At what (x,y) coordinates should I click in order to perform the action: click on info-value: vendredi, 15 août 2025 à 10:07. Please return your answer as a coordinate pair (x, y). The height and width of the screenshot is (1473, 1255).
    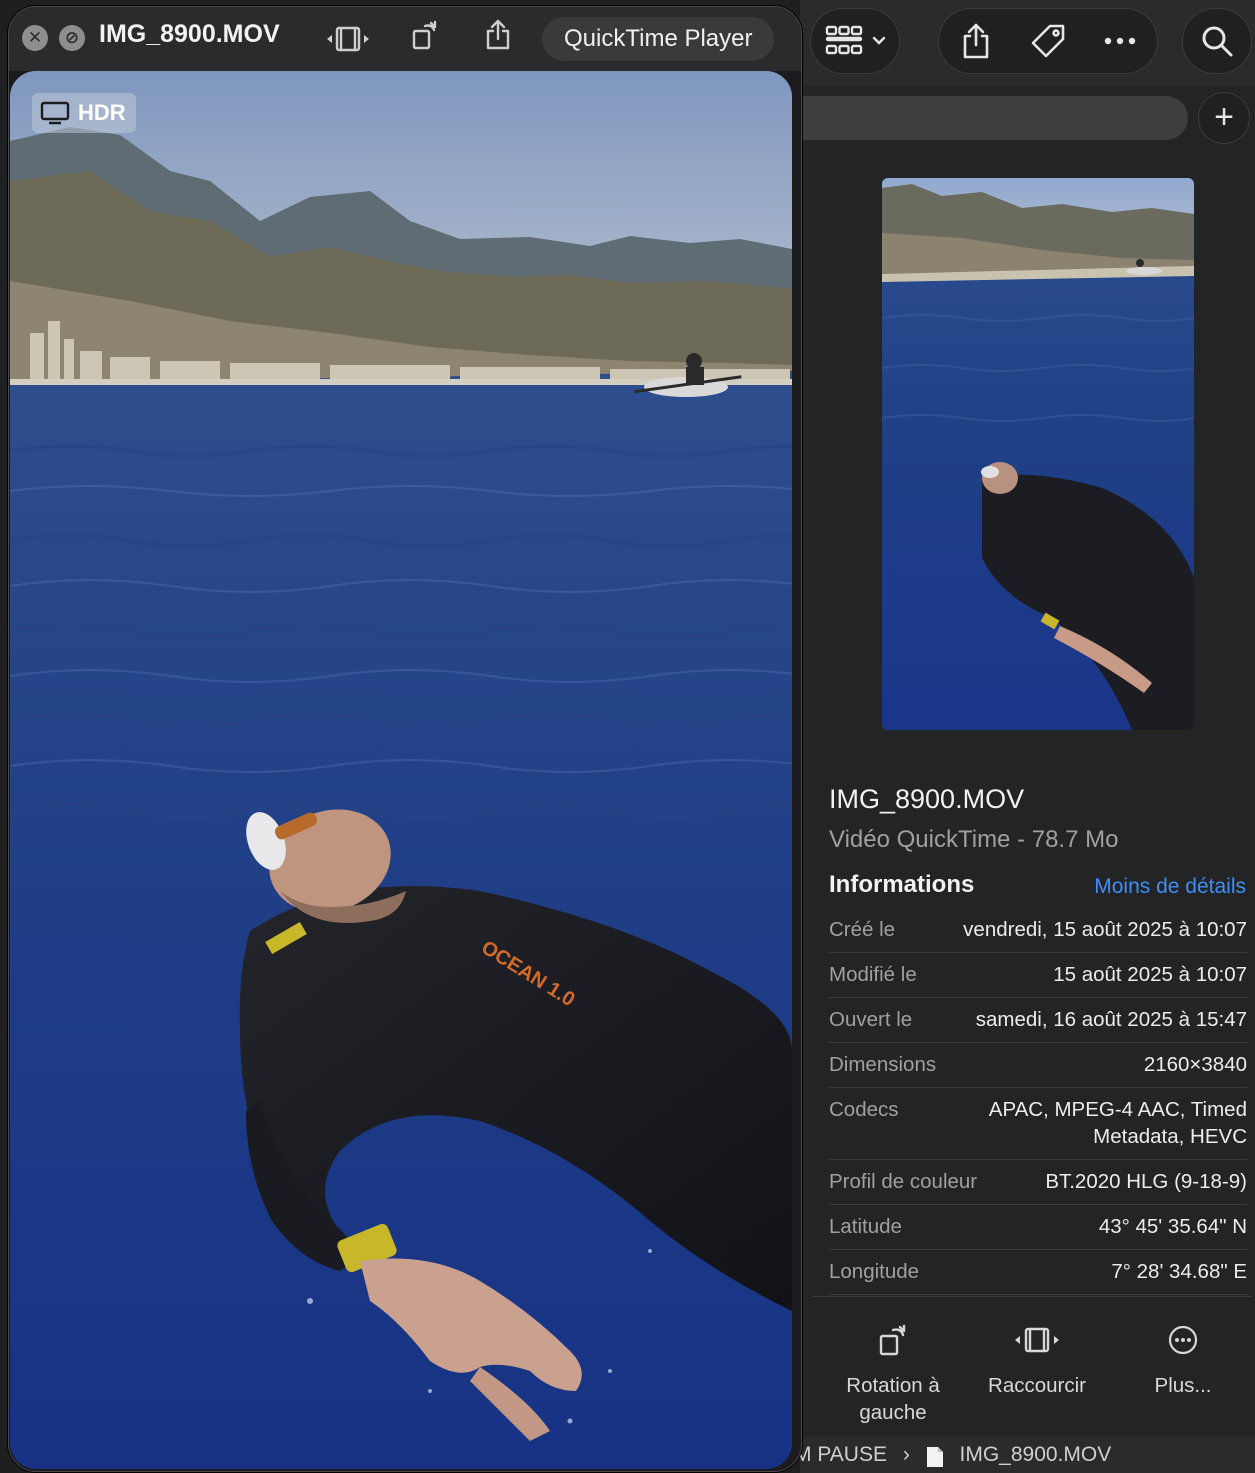
    Looking at the image, I should click on (1105, 929).